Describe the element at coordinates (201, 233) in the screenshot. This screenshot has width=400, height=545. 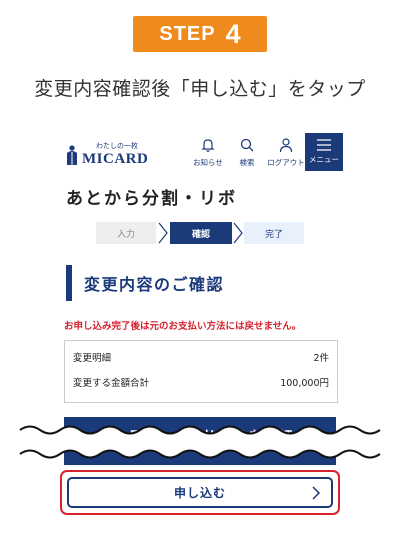
I see `progress-step-confirm: 確認` at that location.